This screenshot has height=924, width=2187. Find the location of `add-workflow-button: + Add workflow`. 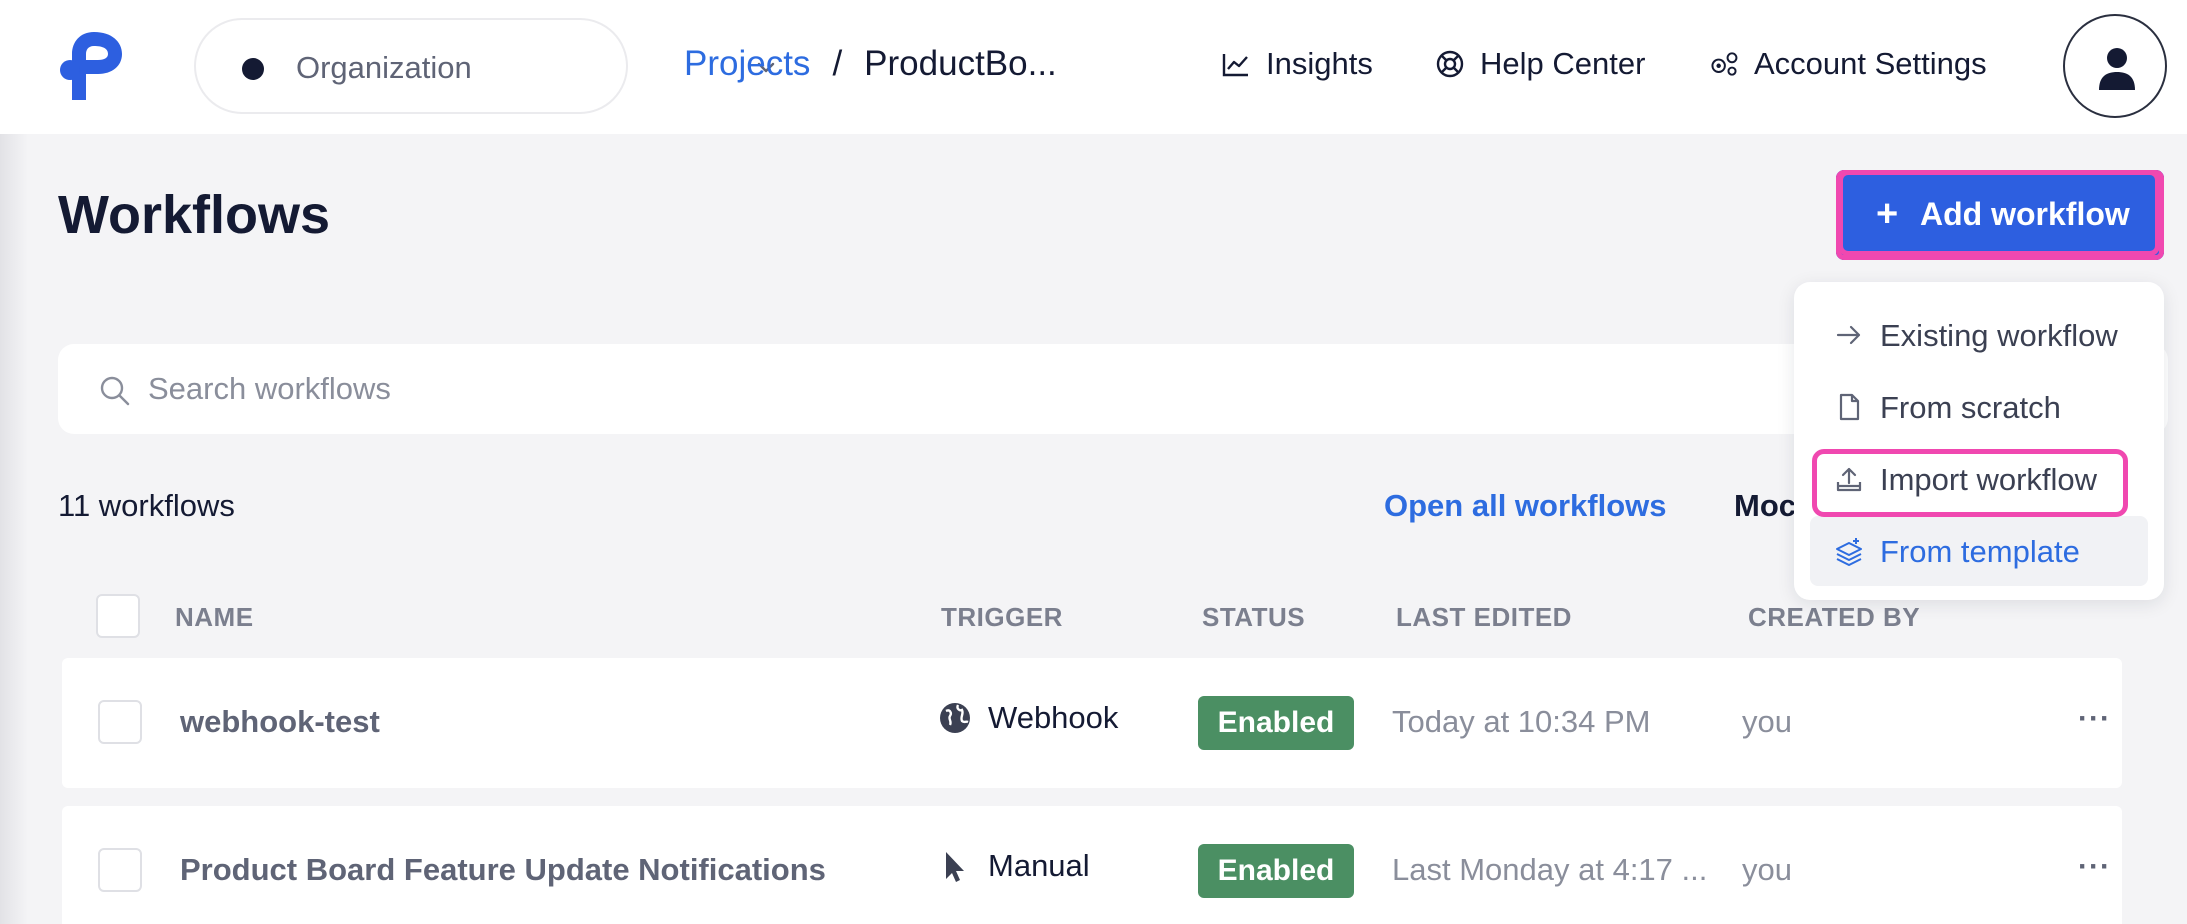

add-workflow-button: + Add workflow is located at coordinates (2000, 215).